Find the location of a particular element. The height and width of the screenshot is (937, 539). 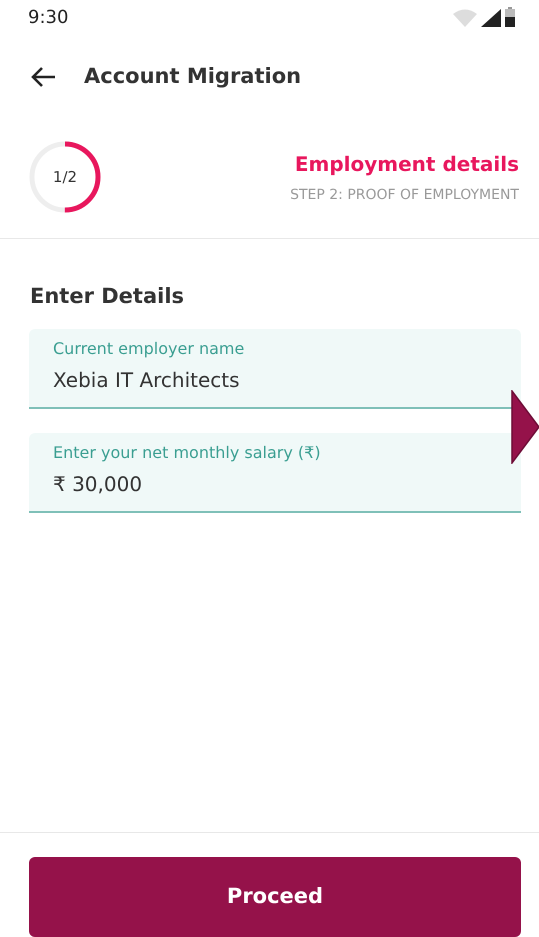

input-field: Current employer name Xebia IT Architects is located at coordinates (275, 368).